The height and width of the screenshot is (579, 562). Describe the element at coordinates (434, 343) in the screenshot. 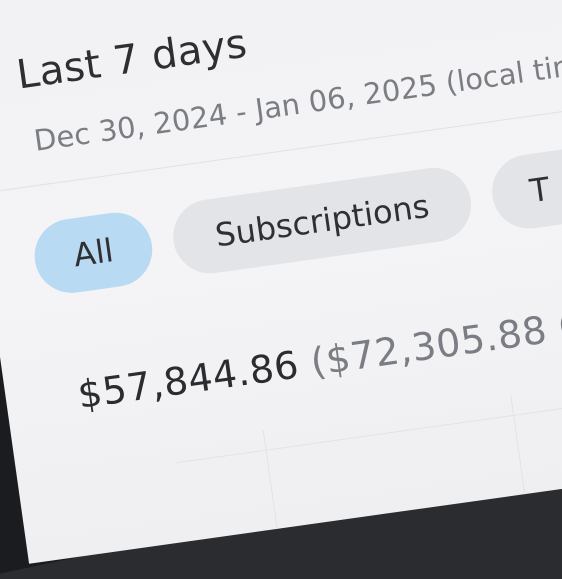

I see `gross-amount: ($72,305.88 G` at that location.